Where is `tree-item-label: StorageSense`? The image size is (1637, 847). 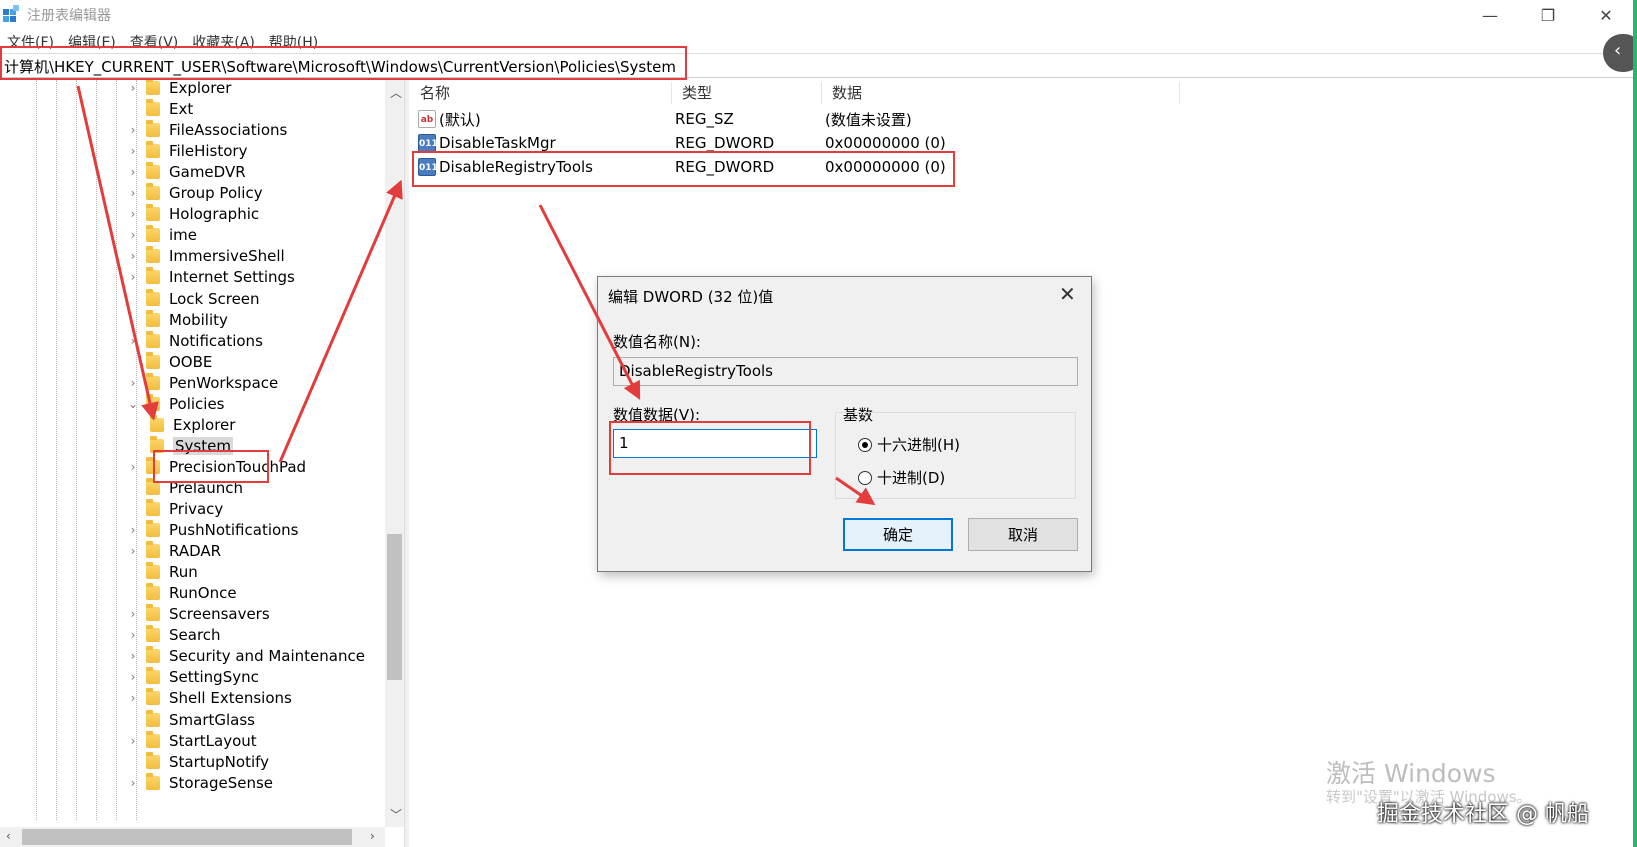
tree-item-label: StorageSense is located at coordinates (221, 782).